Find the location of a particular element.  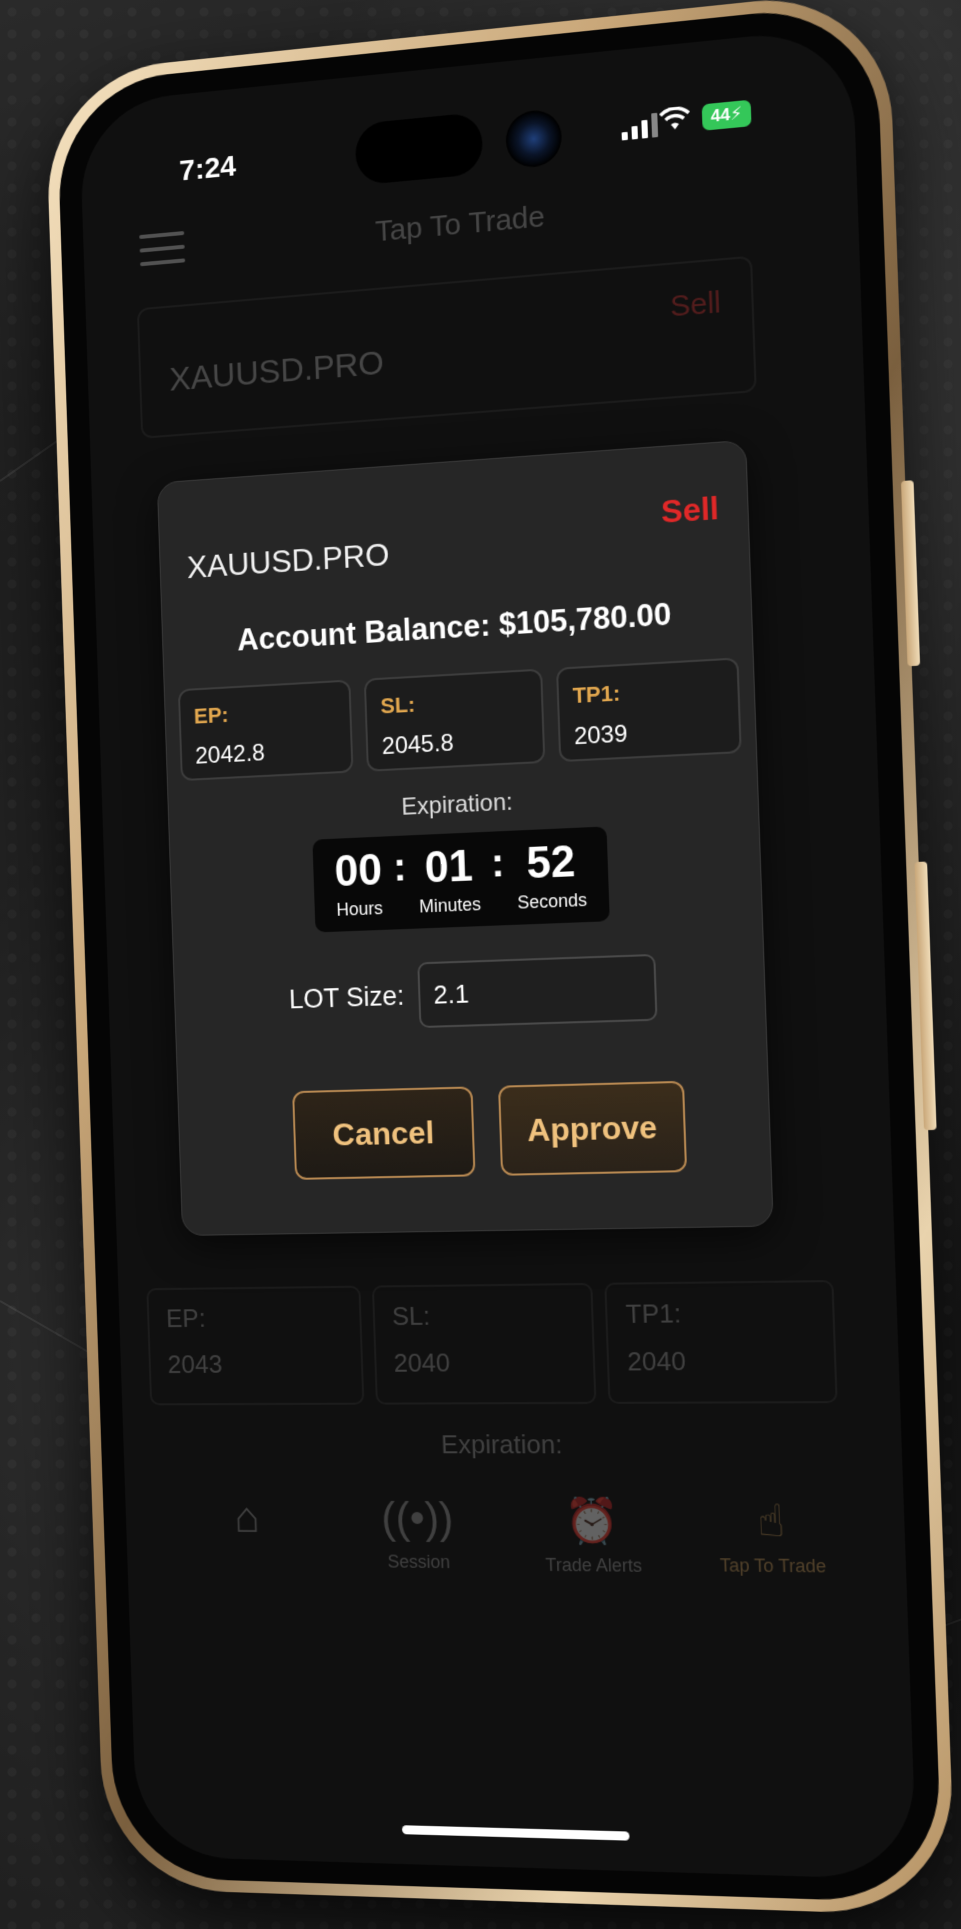

tab-home: ⌂ is located at coordinates (248, 1533).